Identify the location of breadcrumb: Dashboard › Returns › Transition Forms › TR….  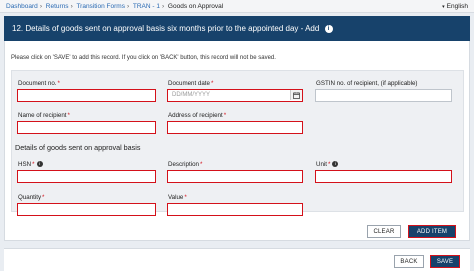
(114, 6).